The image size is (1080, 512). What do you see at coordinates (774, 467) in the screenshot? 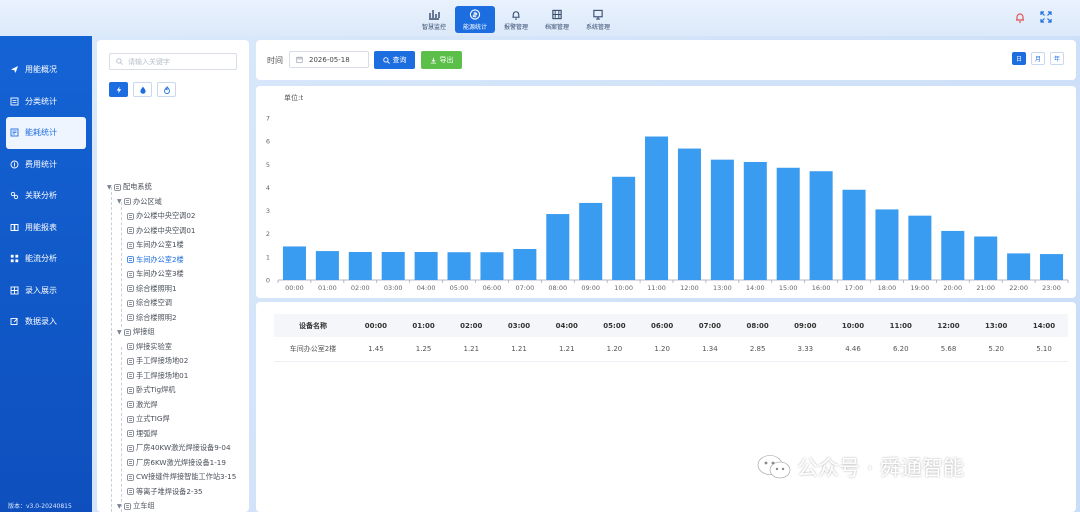
I see `wechat-icon` at bounding box center [774, 467].